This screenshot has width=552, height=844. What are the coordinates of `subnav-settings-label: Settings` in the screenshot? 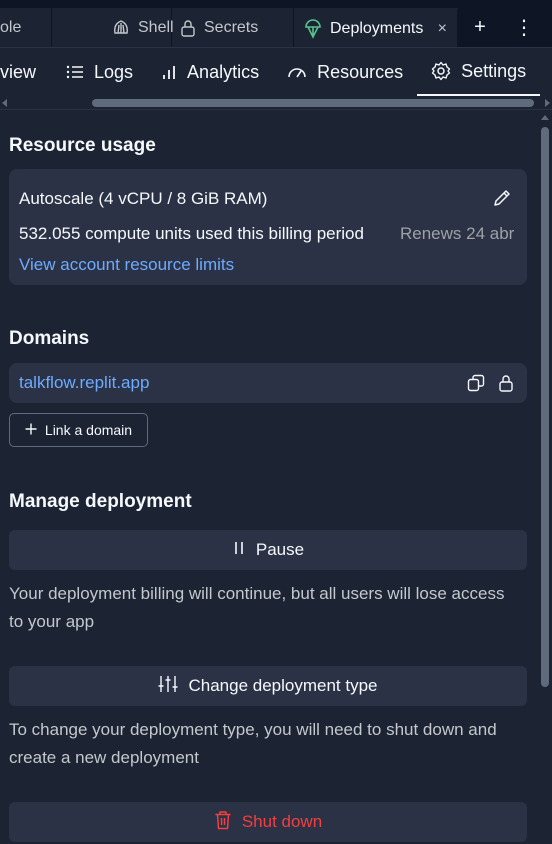 It's located at (494, 70).